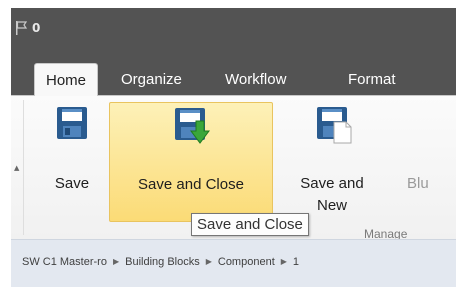 The width and height of the screenshot is (456, 287). What do you see at coordinates (36, 28) in the screenshot?
I see `title-count: 0` at bounding box center [36, 28].